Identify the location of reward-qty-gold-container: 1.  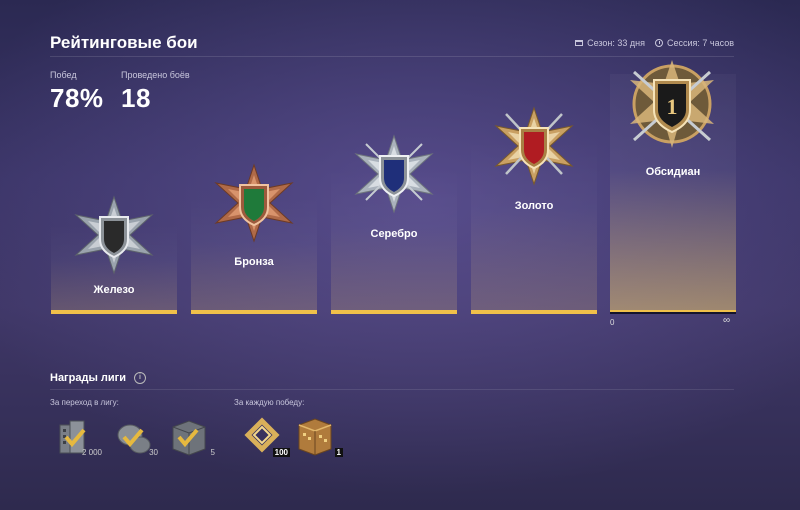
(338, 452).